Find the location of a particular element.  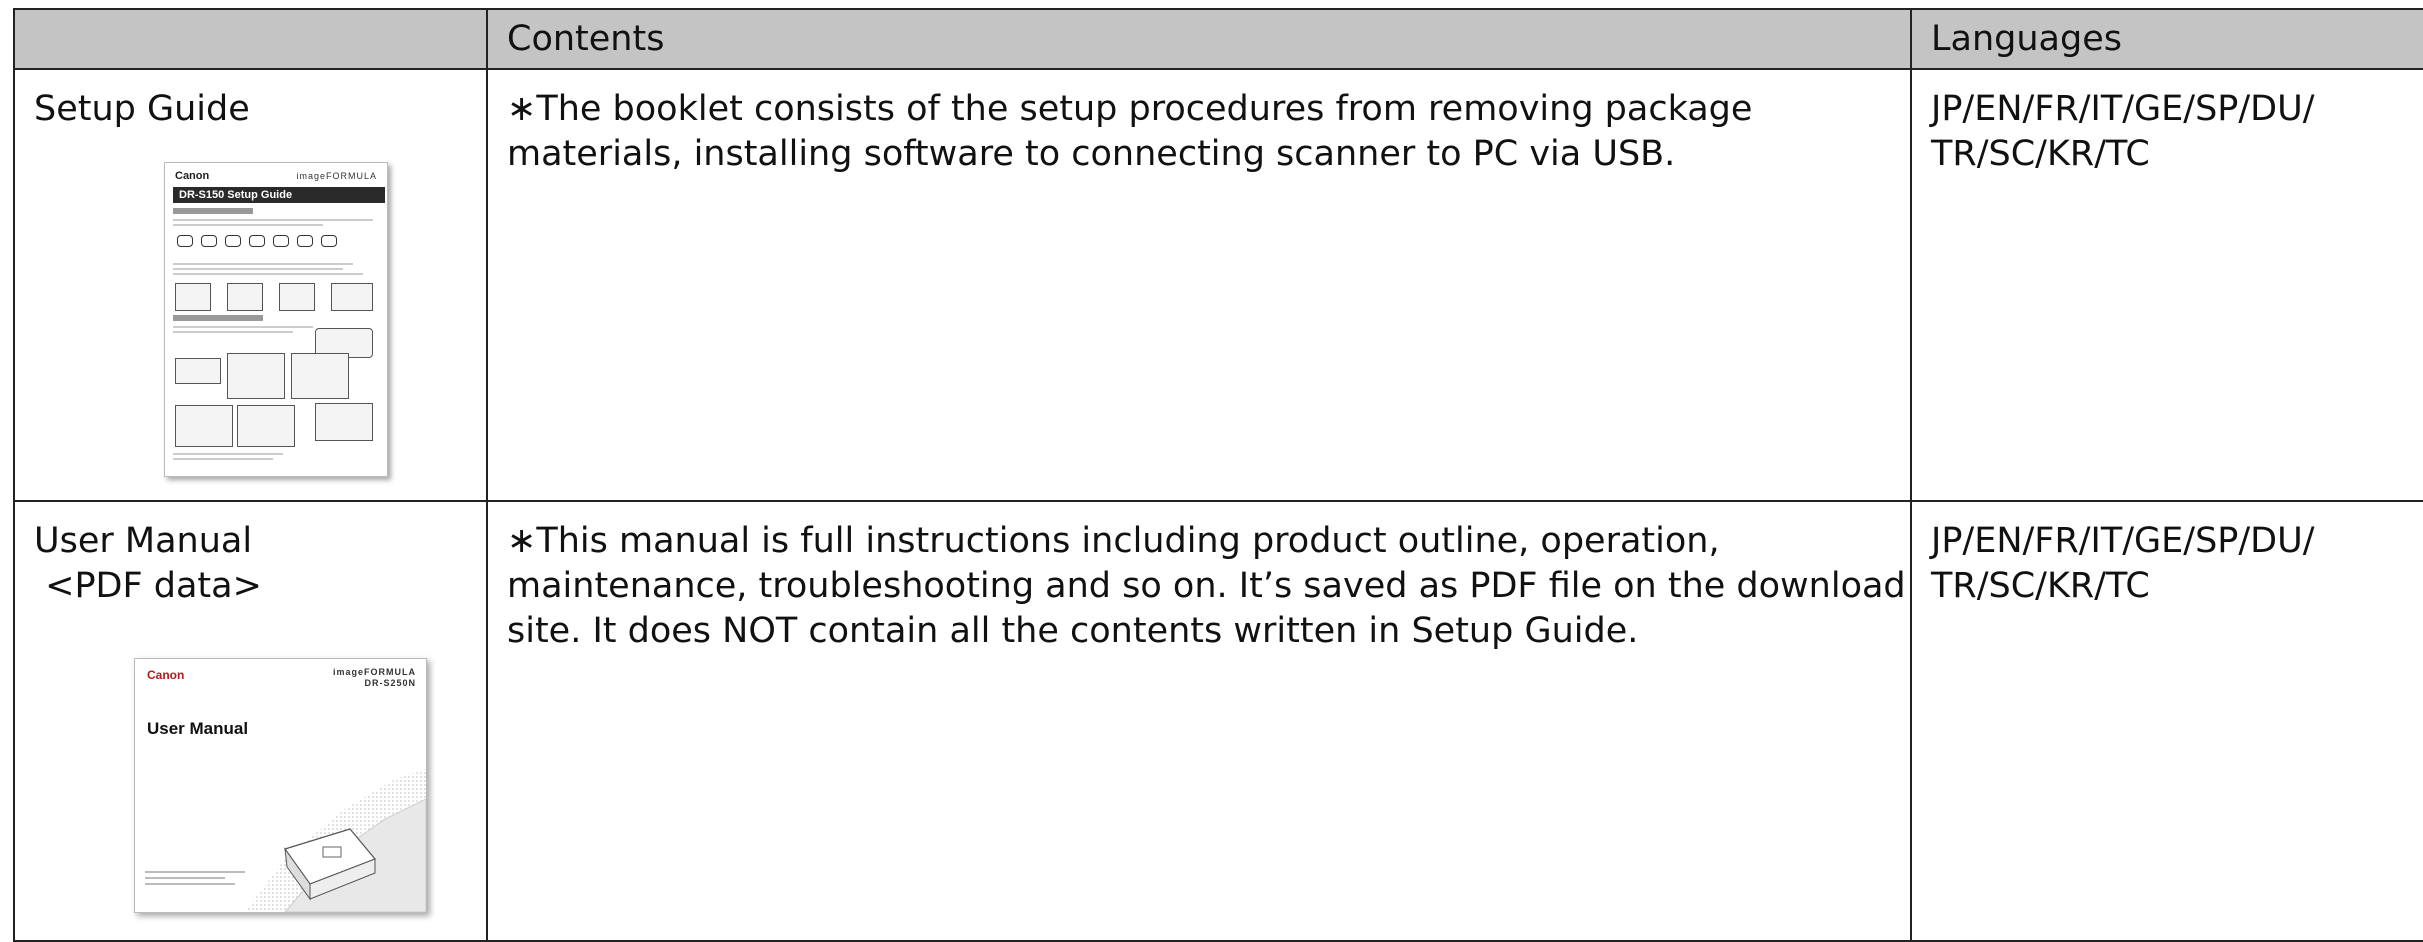

document-title: User Manual is located at coordinates (143, 541).